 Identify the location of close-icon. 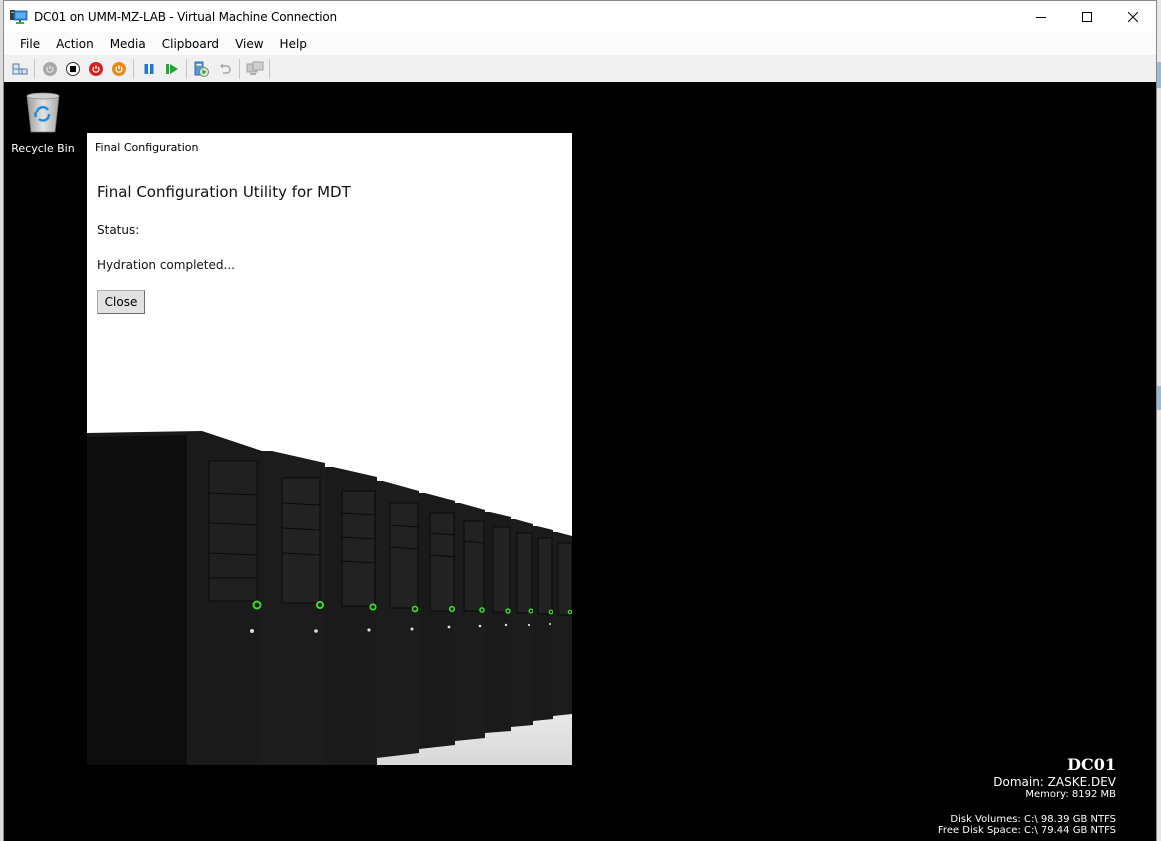
(1133, 16).